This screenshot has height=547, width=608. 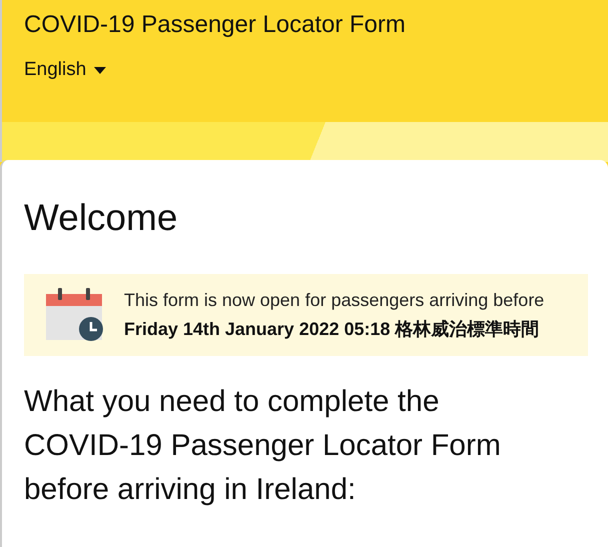 What do you see at coordinates (100, 70) in the screenshot?
I see `caret-icon` at bounding box center [100, 70].